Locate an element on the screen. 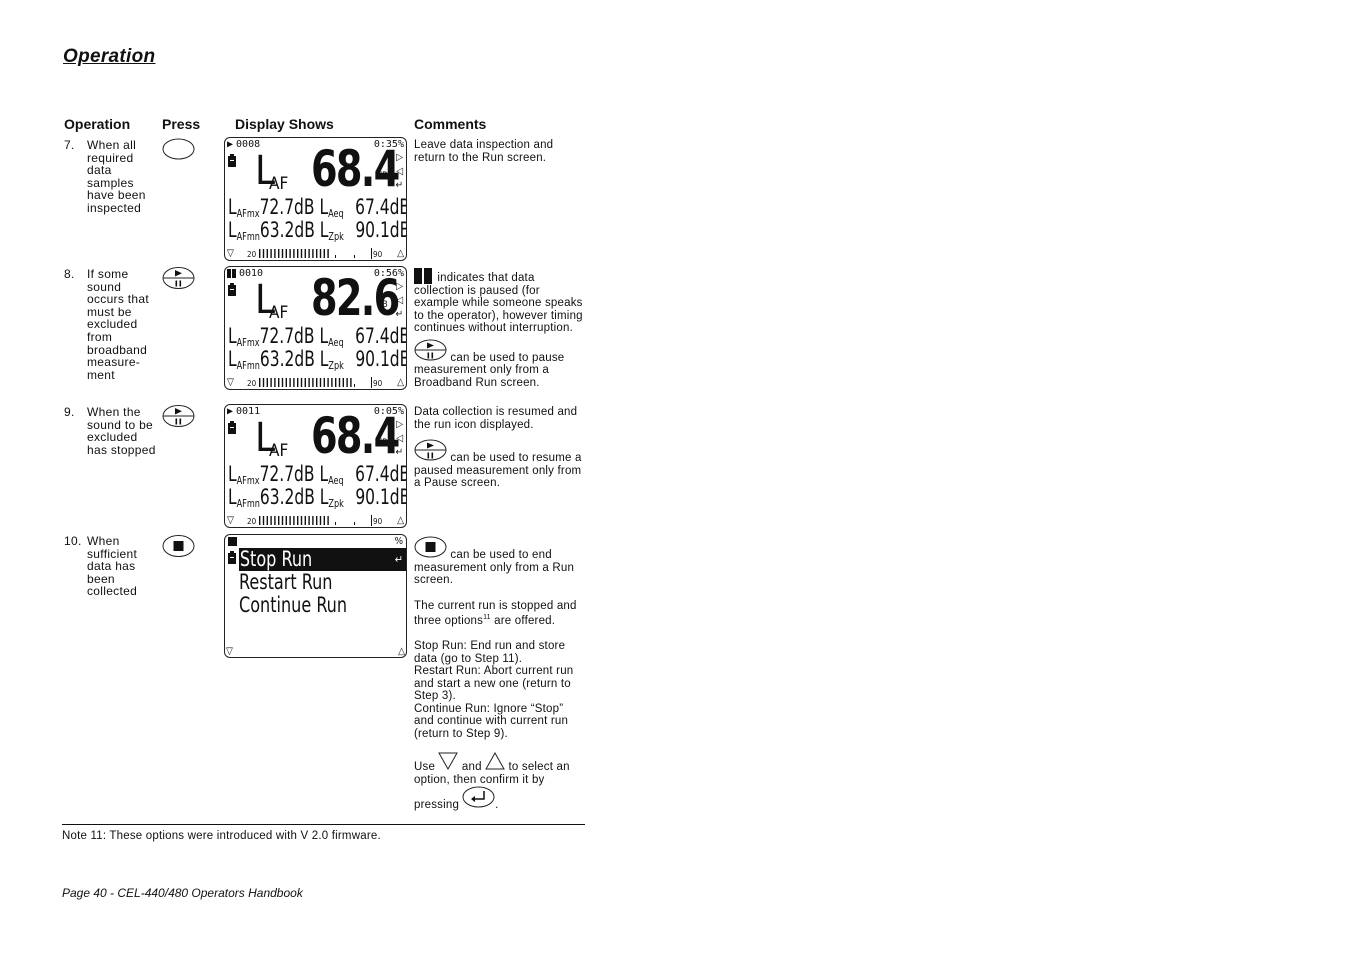 This screenshot has width=1351, height=954. main-param-sub: AF is located at coordinates (279, 313).